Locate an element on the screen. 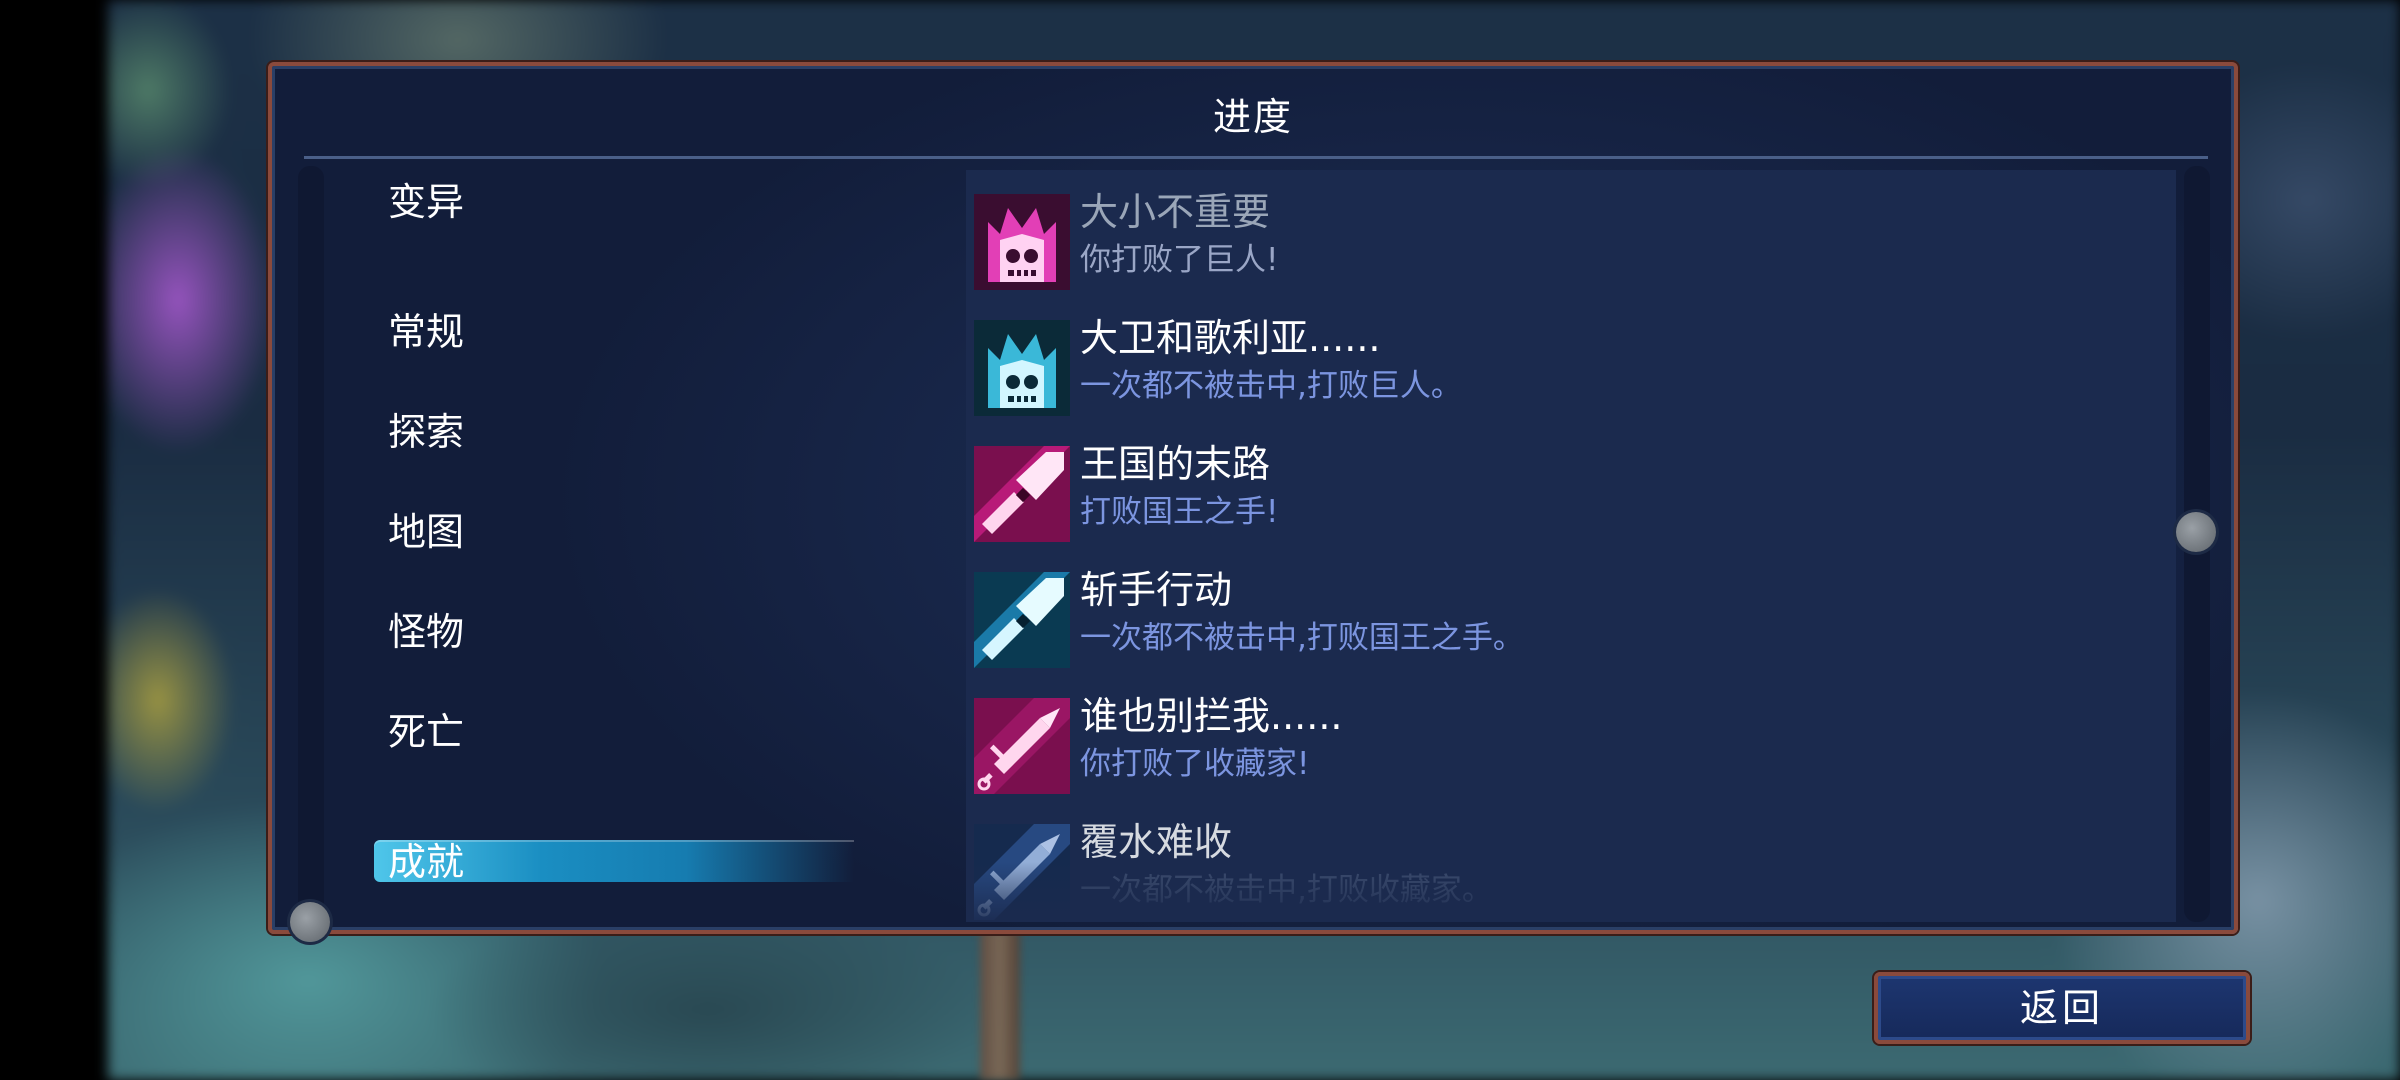 Image resolution: width=2400 pixels, height=1080 pixels. background-pillar is located at coordinates (1000, 1005).